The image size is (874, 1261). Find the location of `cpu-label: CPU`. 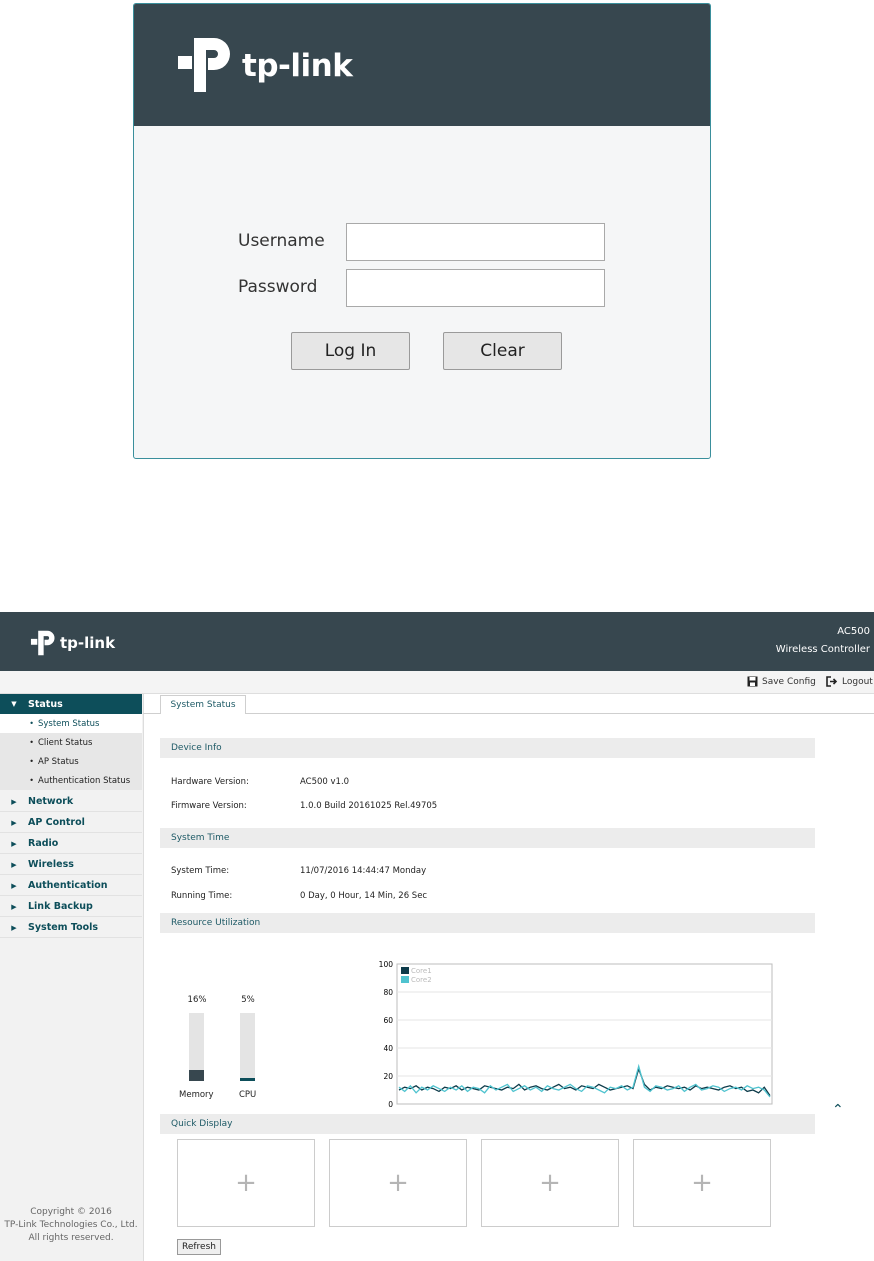

cpu-label: CPU is located at coordinates (248, 1095).